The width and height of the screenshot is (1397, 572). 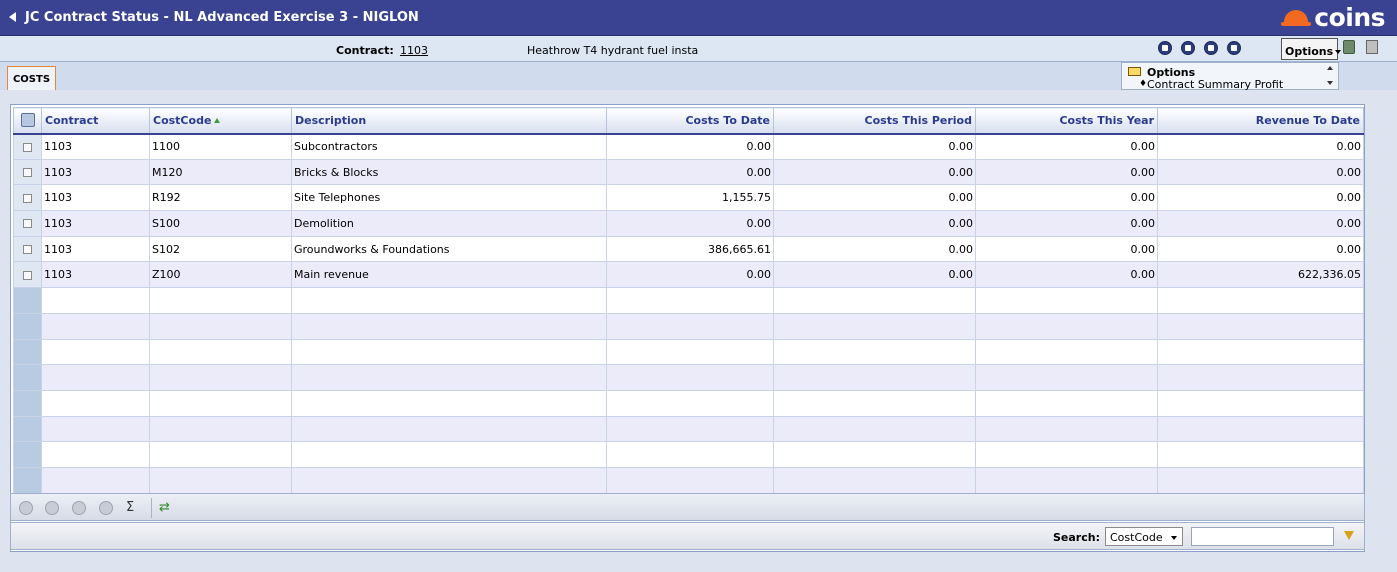 What do you see at coordinates (1296, 18) in the screenshot?
I see `hardhat-icon` at bounding box center [1296, 18].